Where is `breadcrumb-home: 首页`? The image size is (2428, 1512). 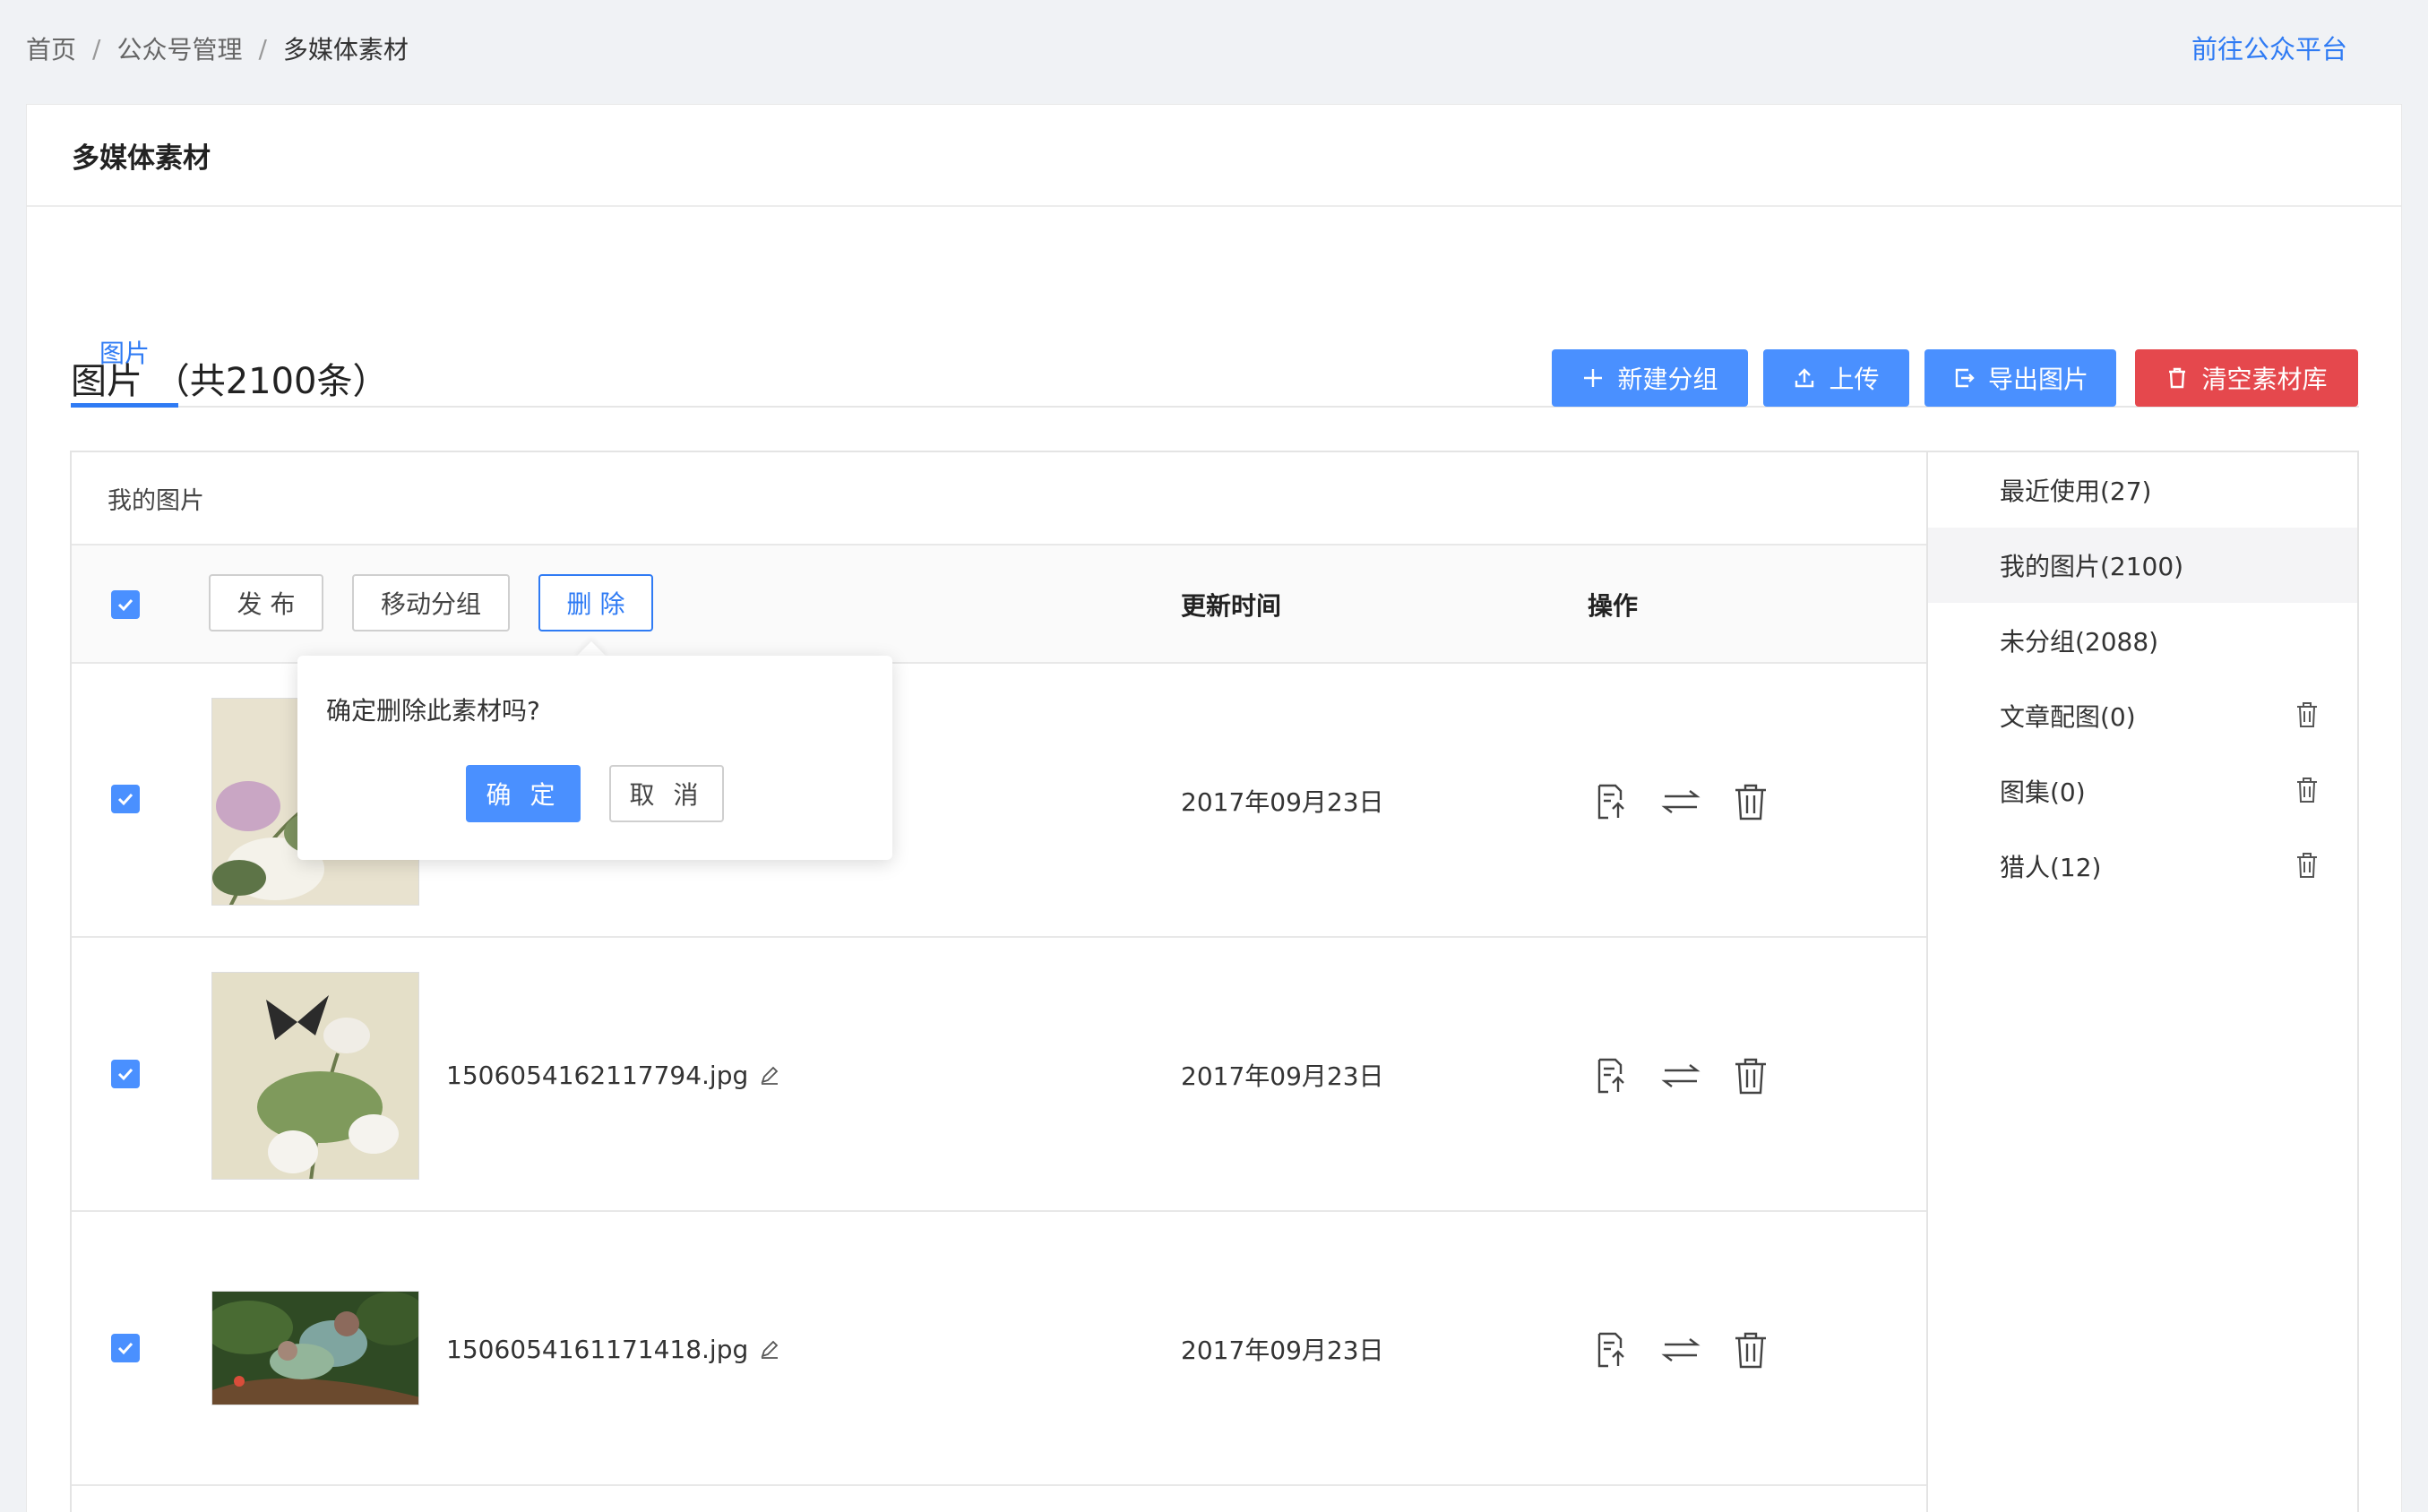
breadcrumb-home: 首页 is located at coordinates (51, 48).